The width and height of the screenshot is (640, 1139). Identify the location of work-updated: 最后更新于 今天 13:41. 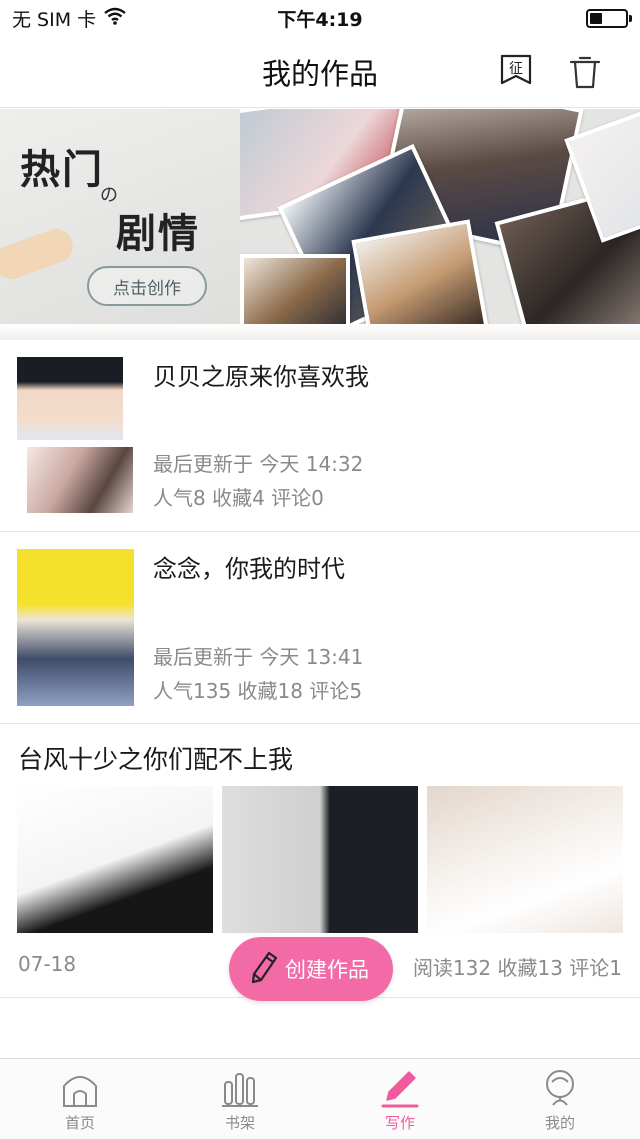
(258, 657).